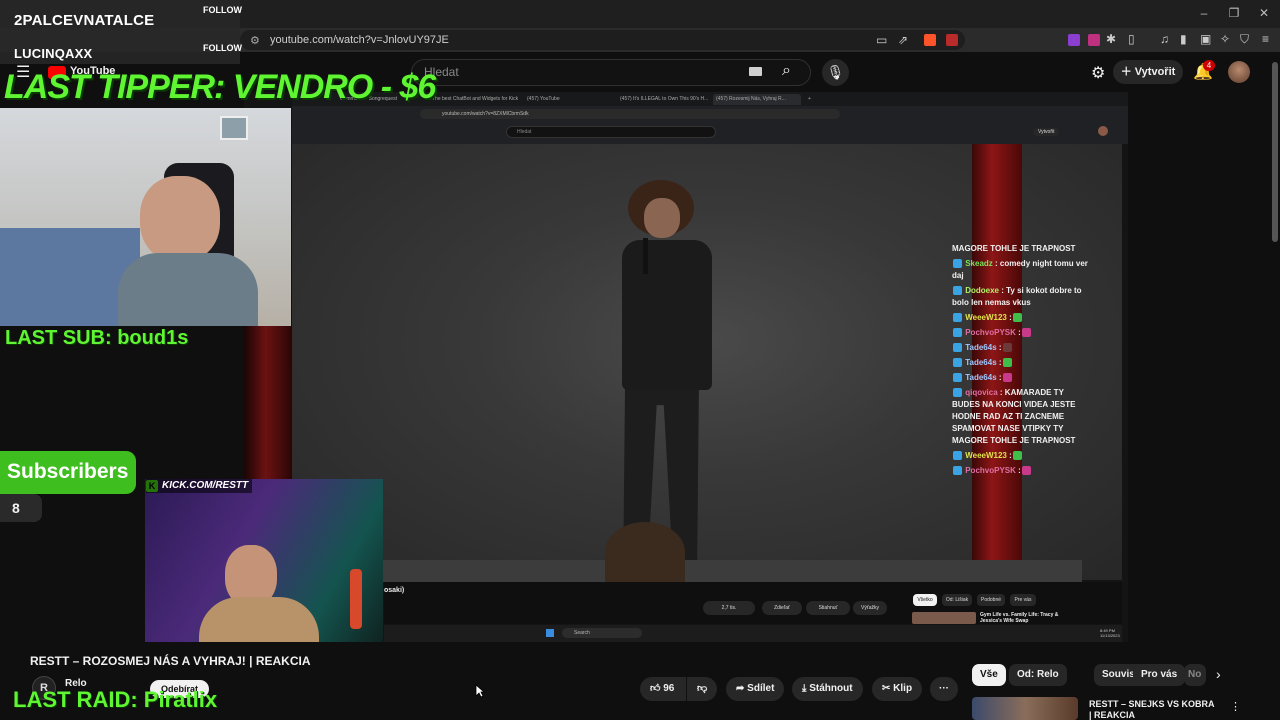  What do you see at coordinates (1195, 675) in the screenshot?
I see `chip-partial: No` at bounding box center [1195, 675].